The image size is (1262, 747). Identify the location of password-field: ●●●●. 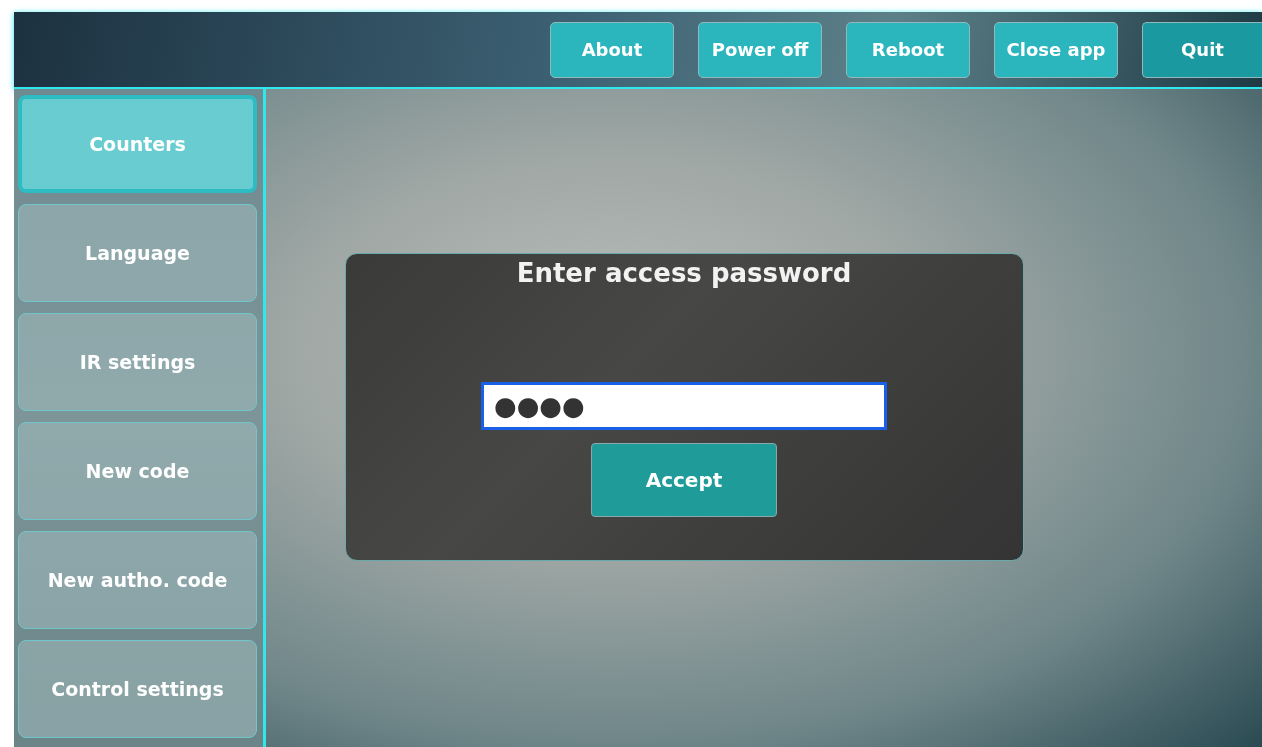
(684, 406).